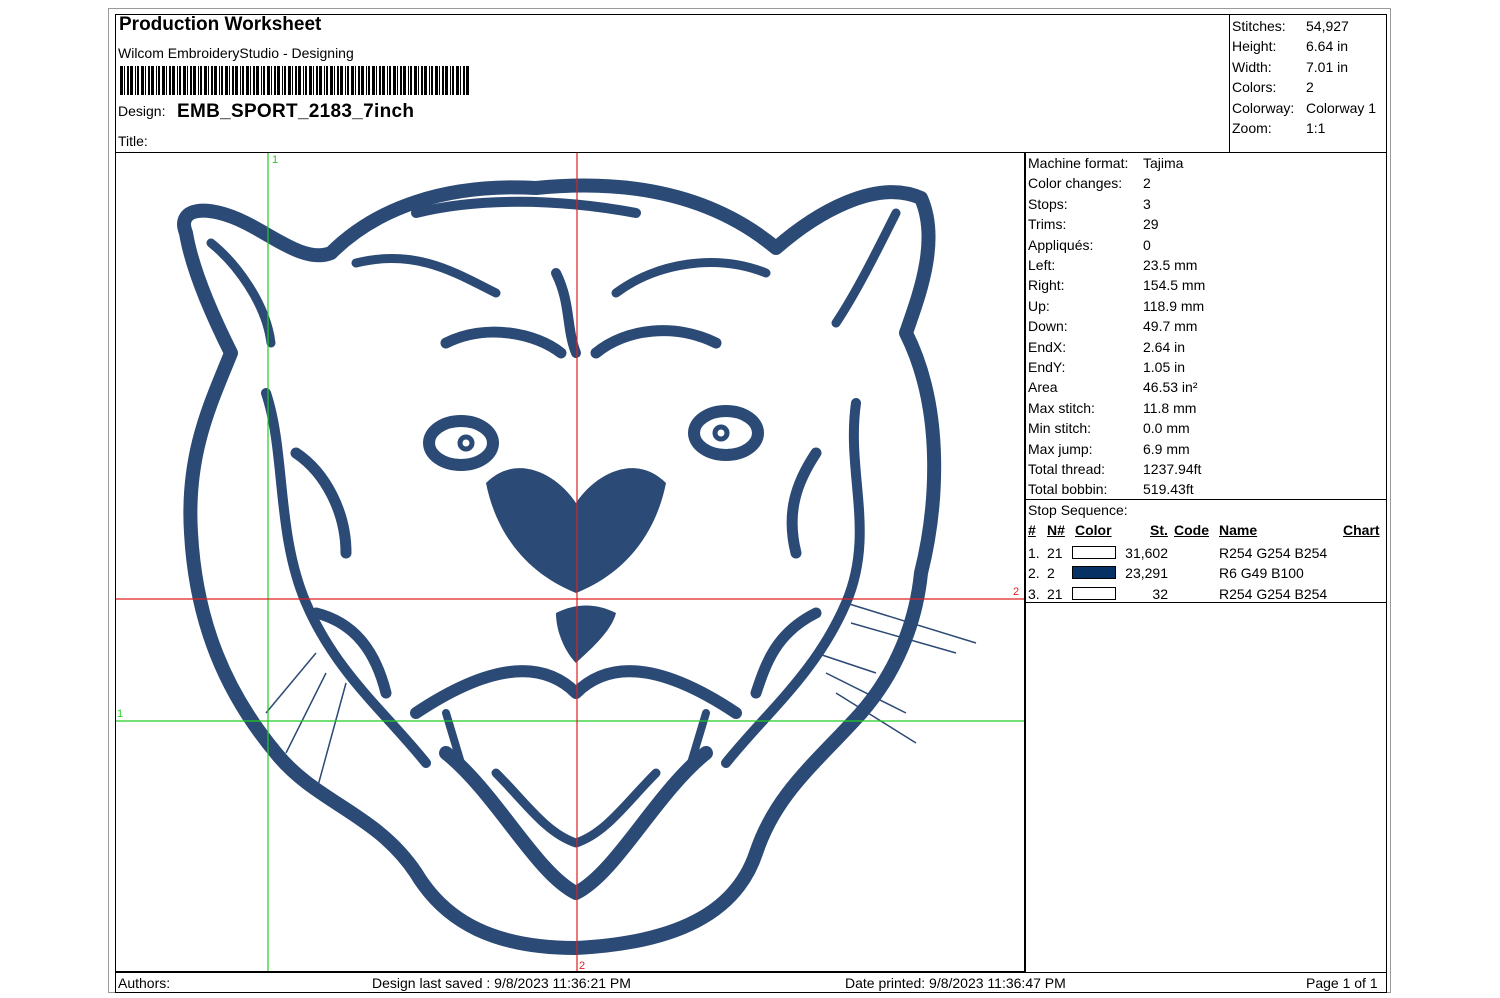 This screenshot has width=1500, height=998. Describe the element at coordinates (1164, 367) in the screenshot. I see `machine-info-value: 1.05 in` at that location.